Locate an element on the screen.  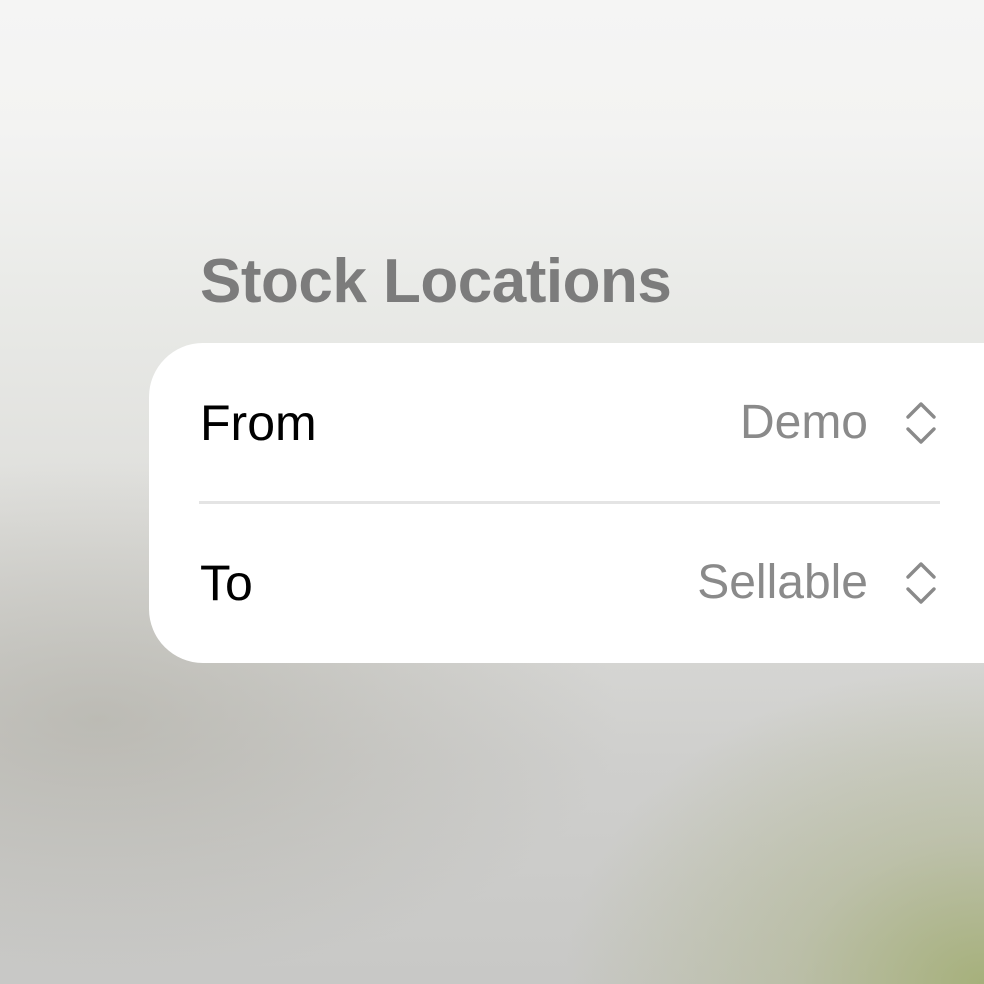
from-value-group: Demo is located at coordinates (840, 423).